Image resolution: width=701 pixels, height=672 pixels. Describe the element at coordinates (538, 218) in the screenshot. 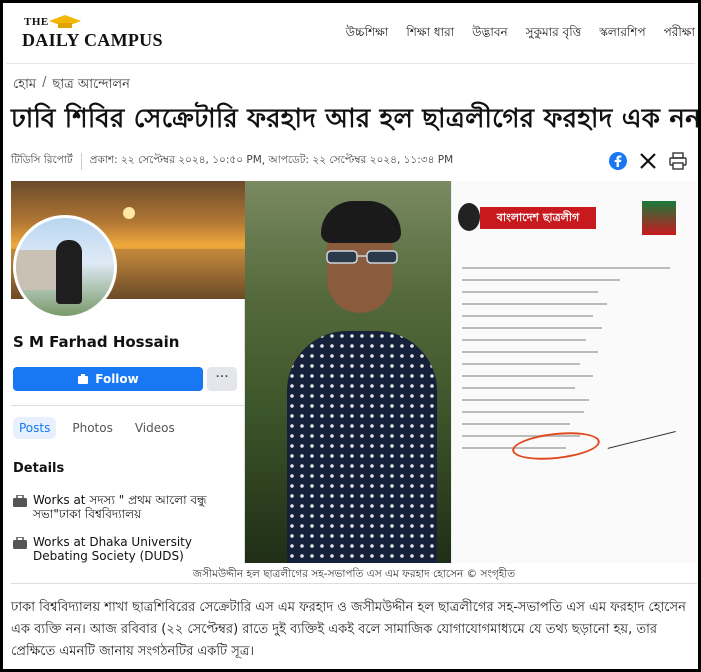

I see `document-banner: বাংলাদেশ ছাত্রলীগ` at that location.